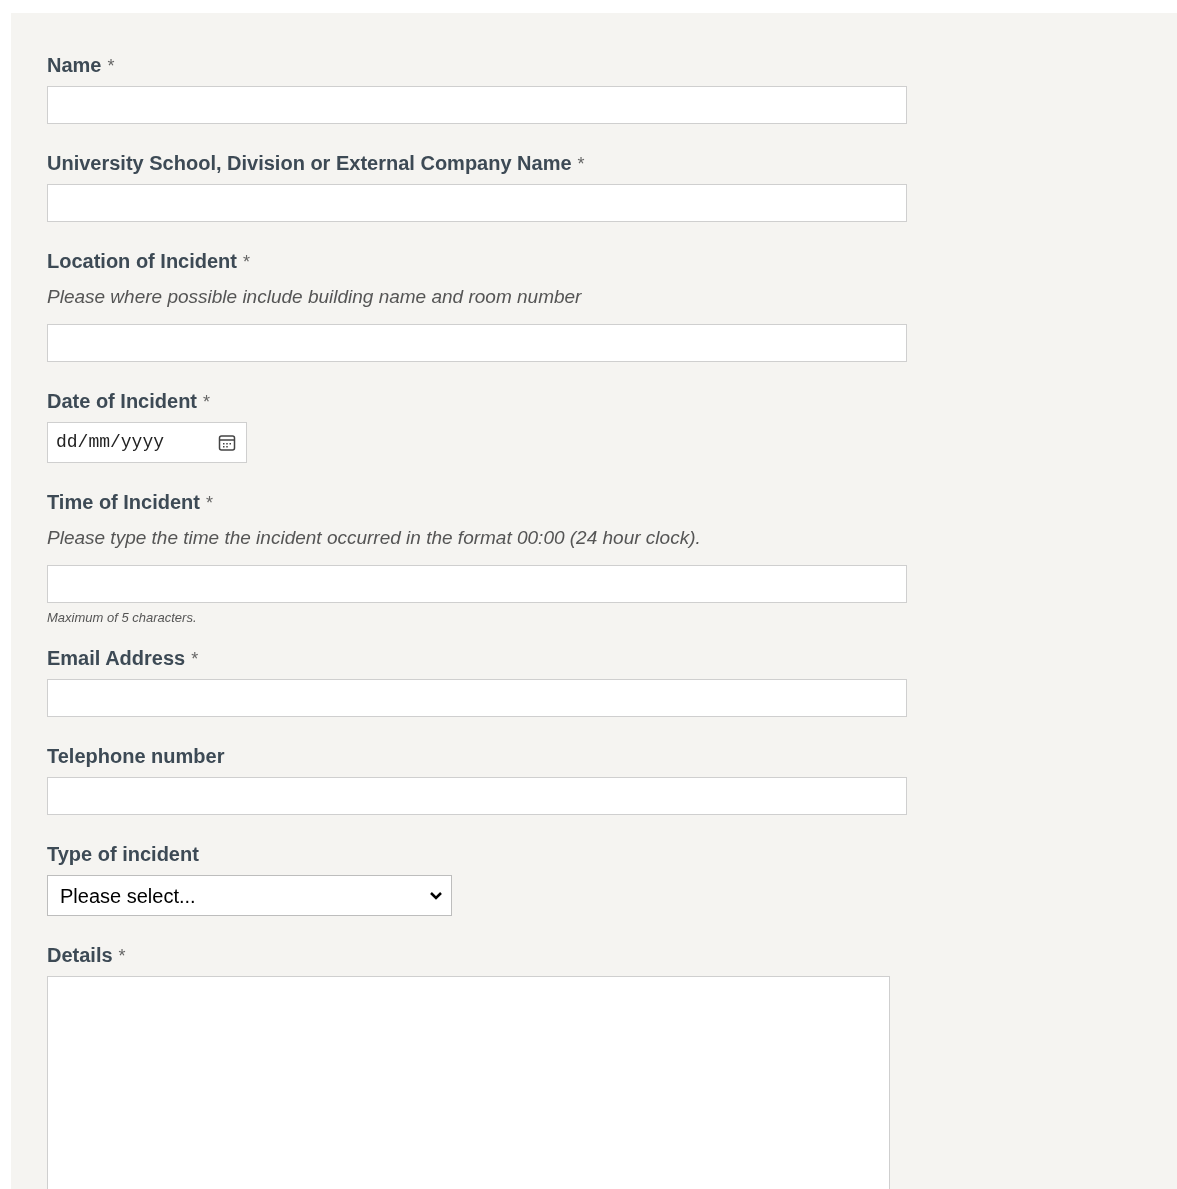 The height and width of the screenshot is (1189, 1177). I want to click on help-text: Maximum of 5 characters., so click(122, 618).